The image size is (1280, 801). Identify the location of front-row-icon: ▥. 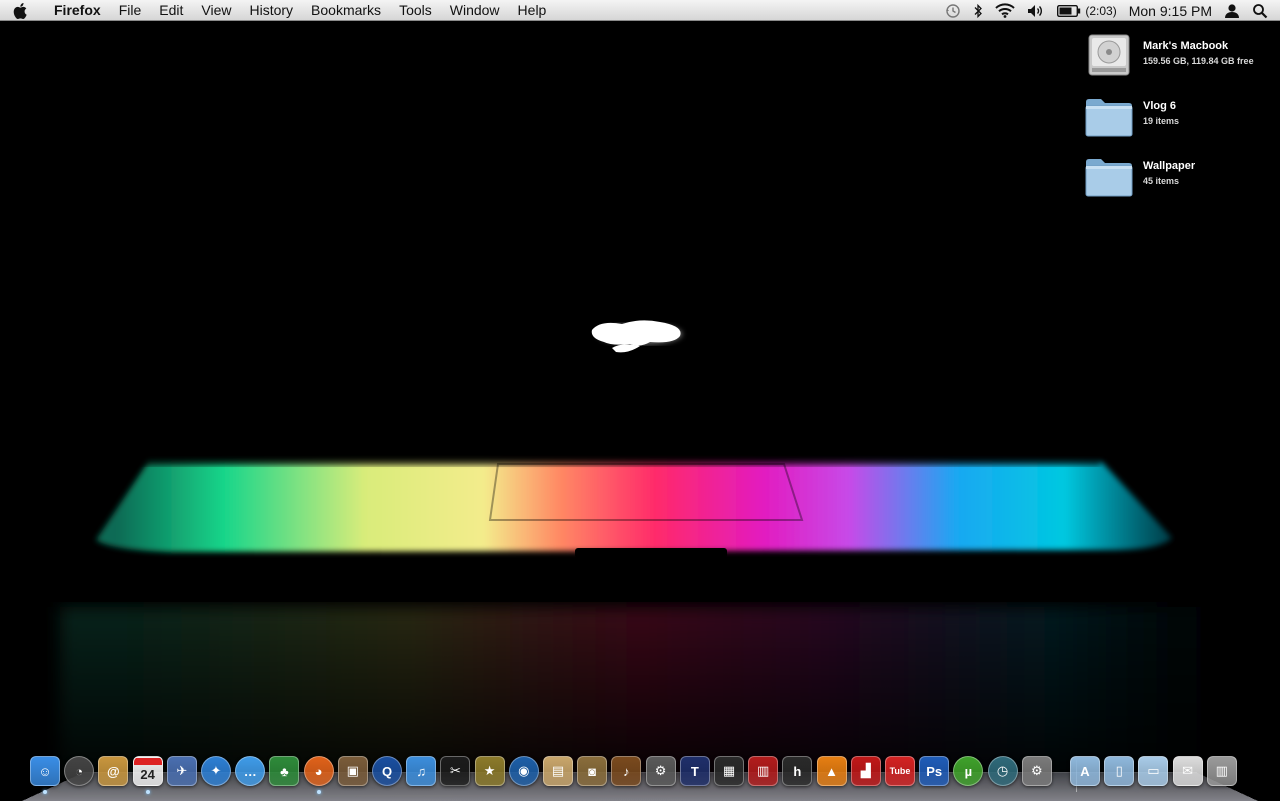
(763, 771).